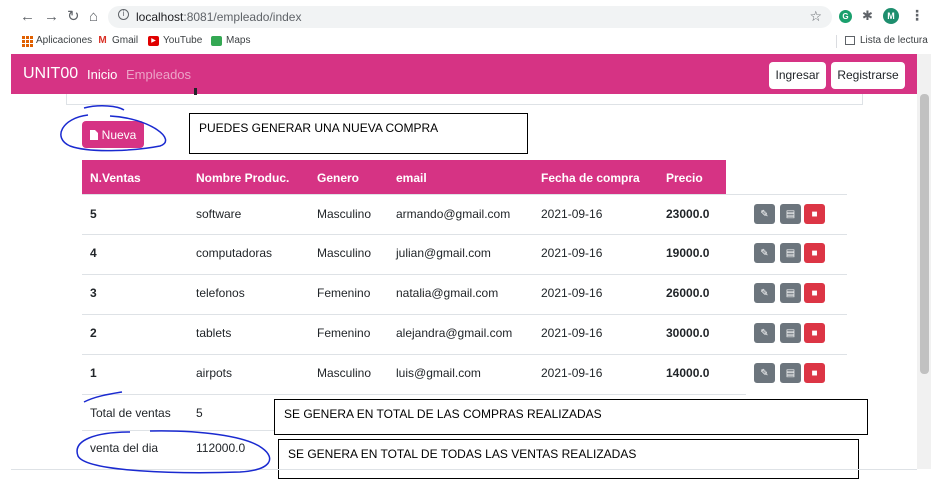 The height and width of the screenshot is (499, 948). I want to click on profile-avatar: M, so click(891, 16).